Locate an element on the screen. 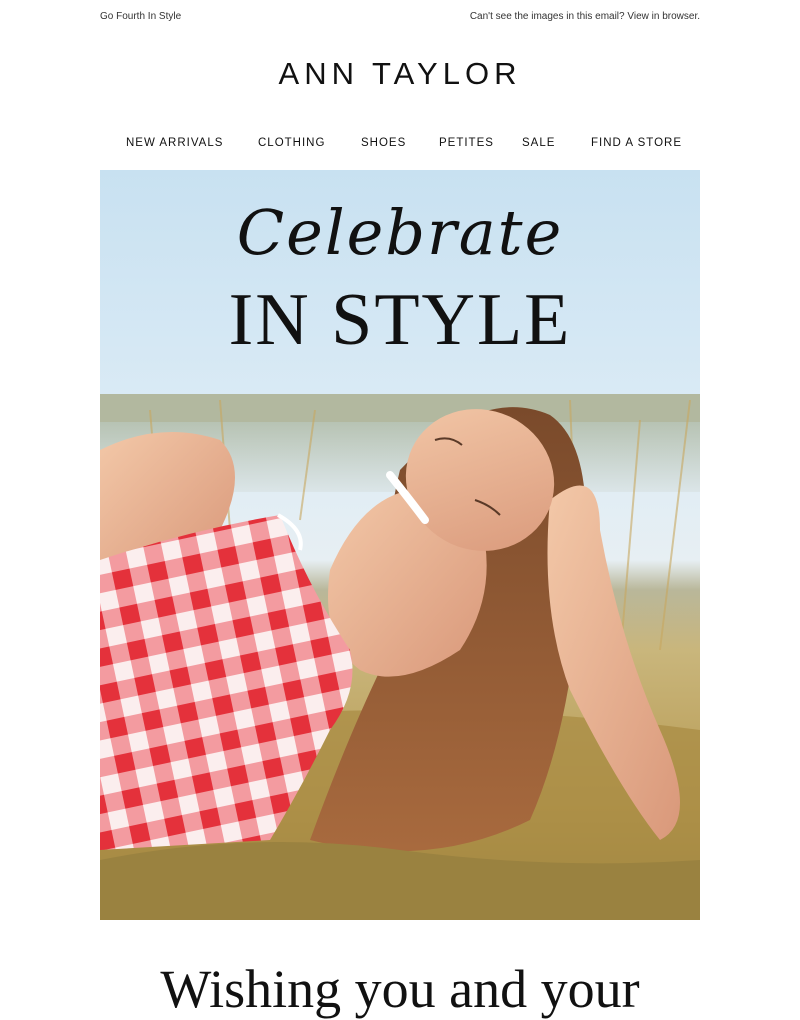 This screenshot has width=800, height=1020. brand-logo: ANN TAYLOR is located at coordinates (400, 74).